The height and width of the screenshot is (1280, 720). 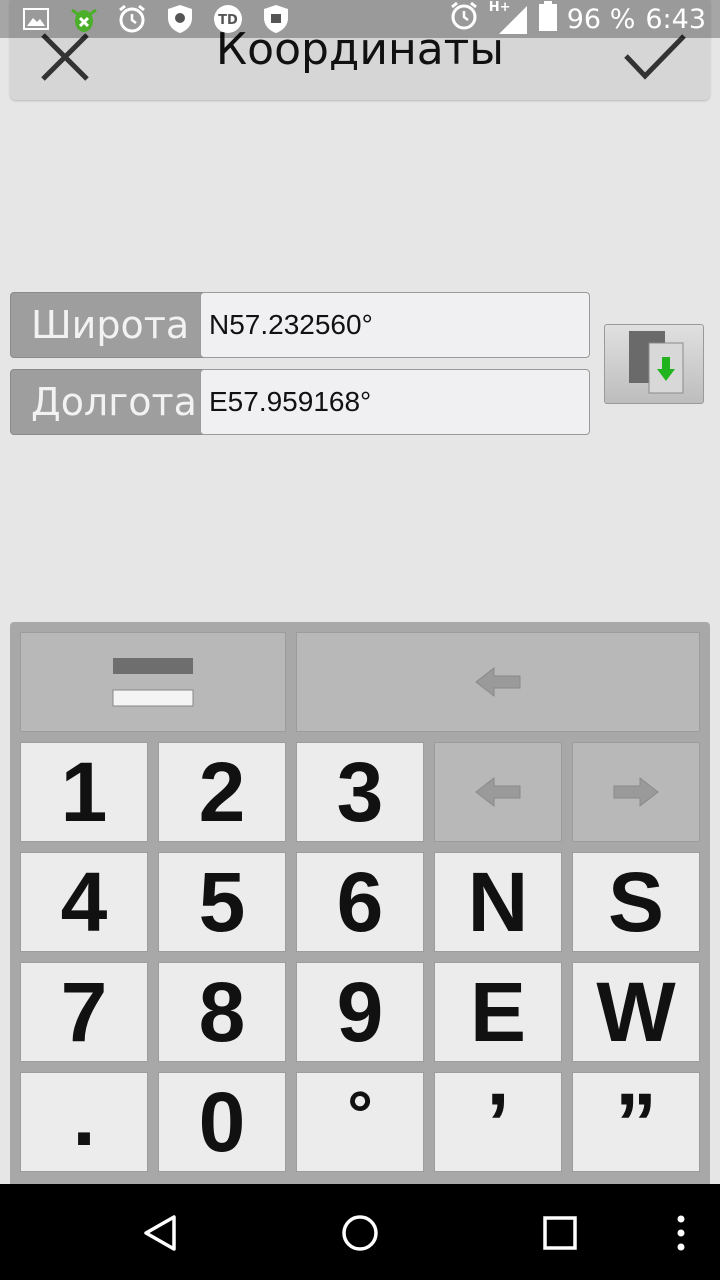 What do you see at coordinates (636, 1122) in the screenshot?
I see `key-second: ”` at bounding box center [636, 1122].